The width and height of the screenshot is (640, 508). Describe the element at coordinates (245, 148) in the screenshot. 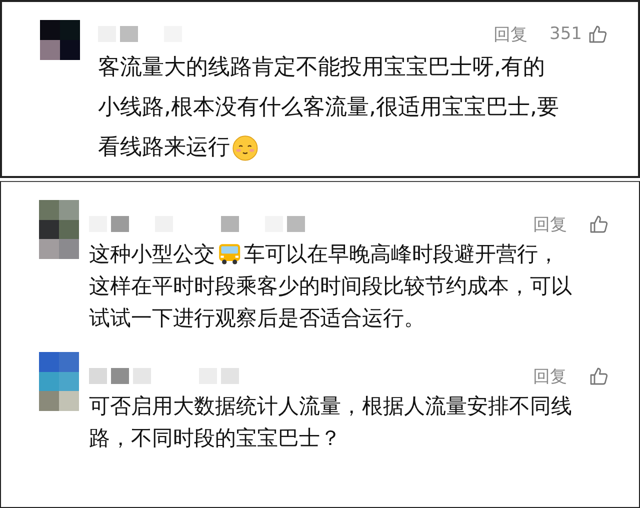

I see `smiley-icon` at that location.